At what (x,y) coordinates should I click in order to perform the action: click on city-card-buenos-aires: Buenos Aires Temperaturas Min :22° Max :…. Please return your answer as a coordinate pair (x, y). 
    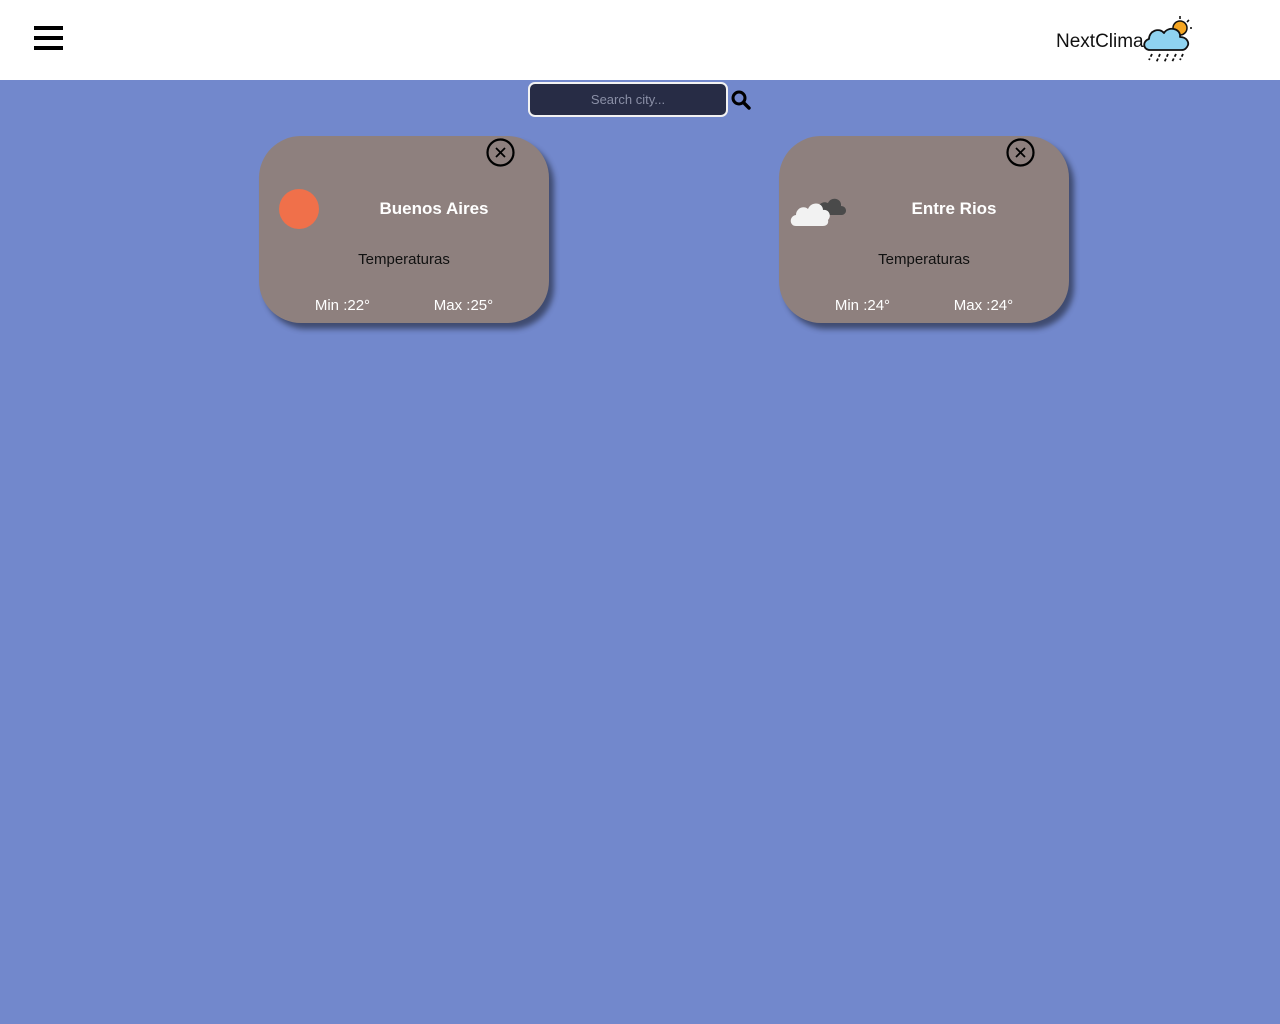
    Looking at the image, I should click on (404, 229).